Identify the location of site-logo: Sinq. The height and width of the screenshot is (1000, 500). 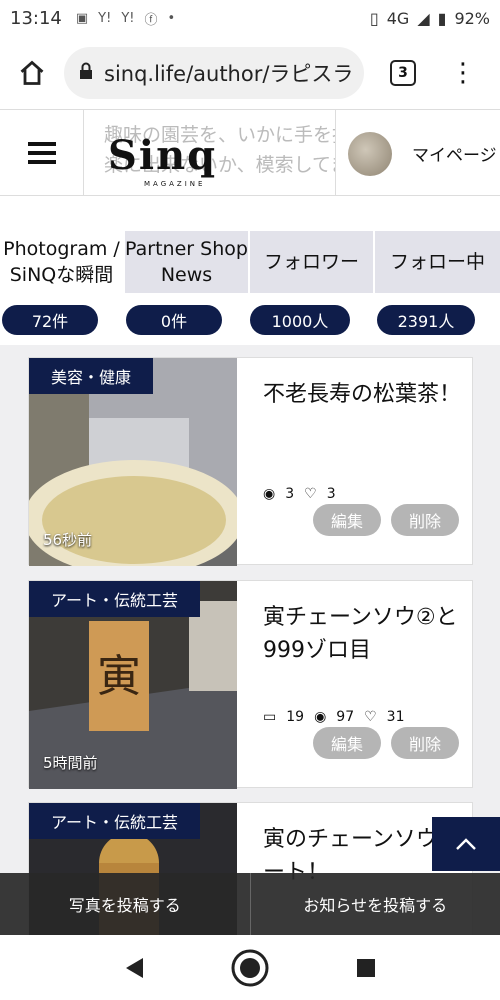
(163, 155).